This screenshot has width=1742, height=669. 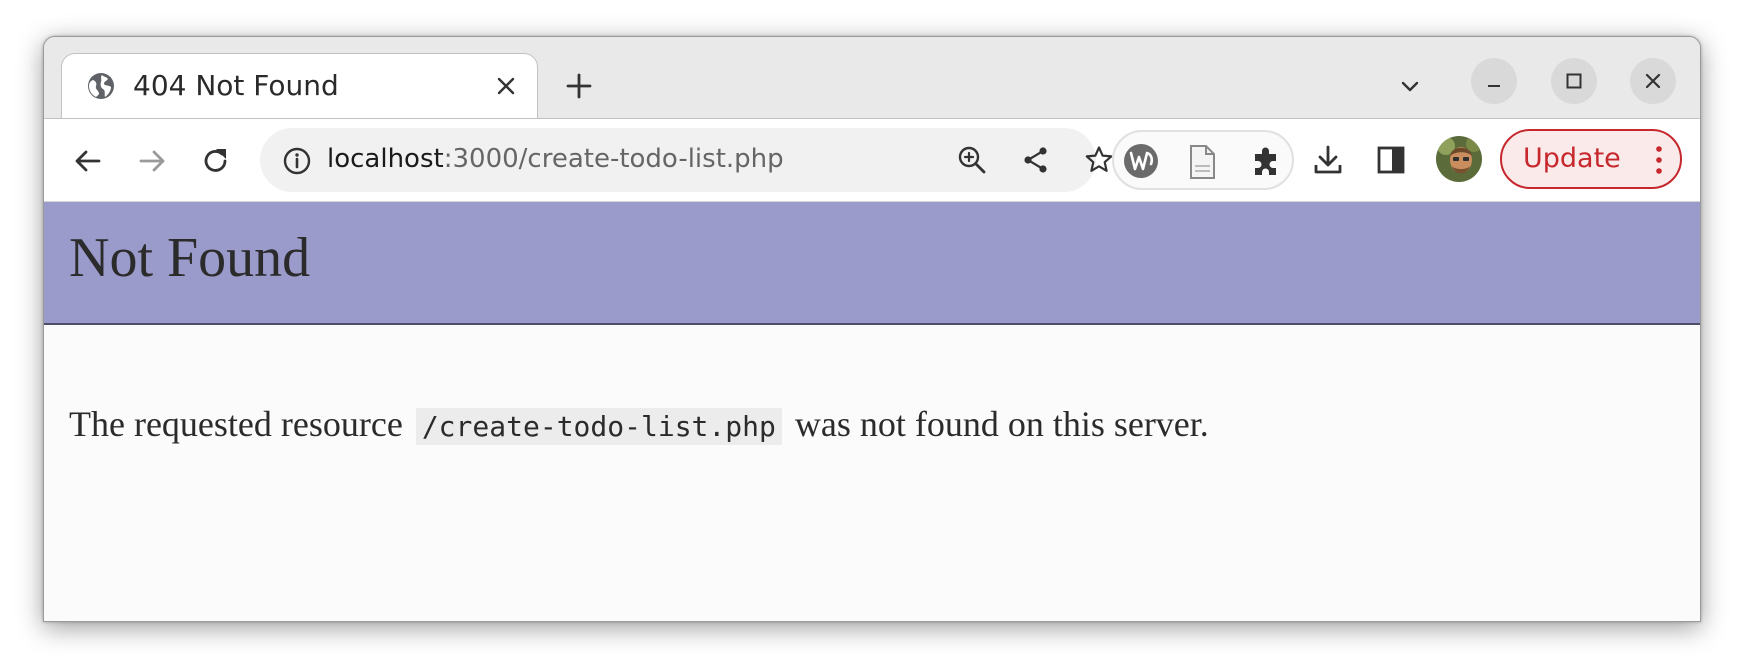 I want to click on kebab-menu-icon, so click(x=1659, y=160).